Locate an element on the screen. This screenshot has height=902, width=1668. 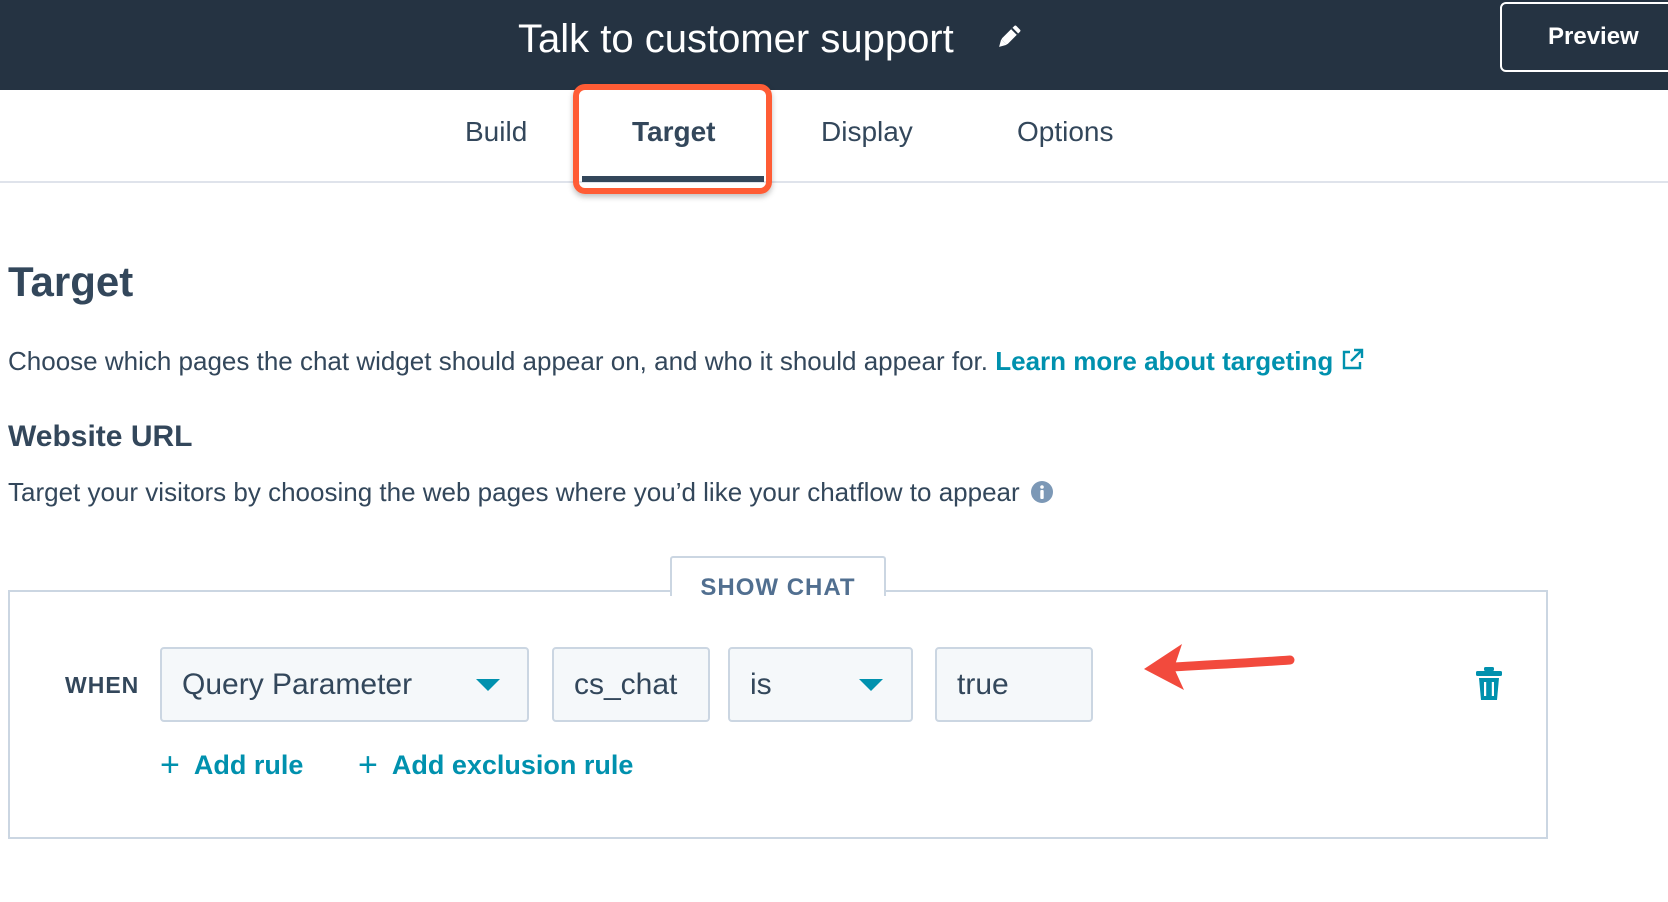
header-bar: Talk to customer support Preview is located at coordinates (834, 45).